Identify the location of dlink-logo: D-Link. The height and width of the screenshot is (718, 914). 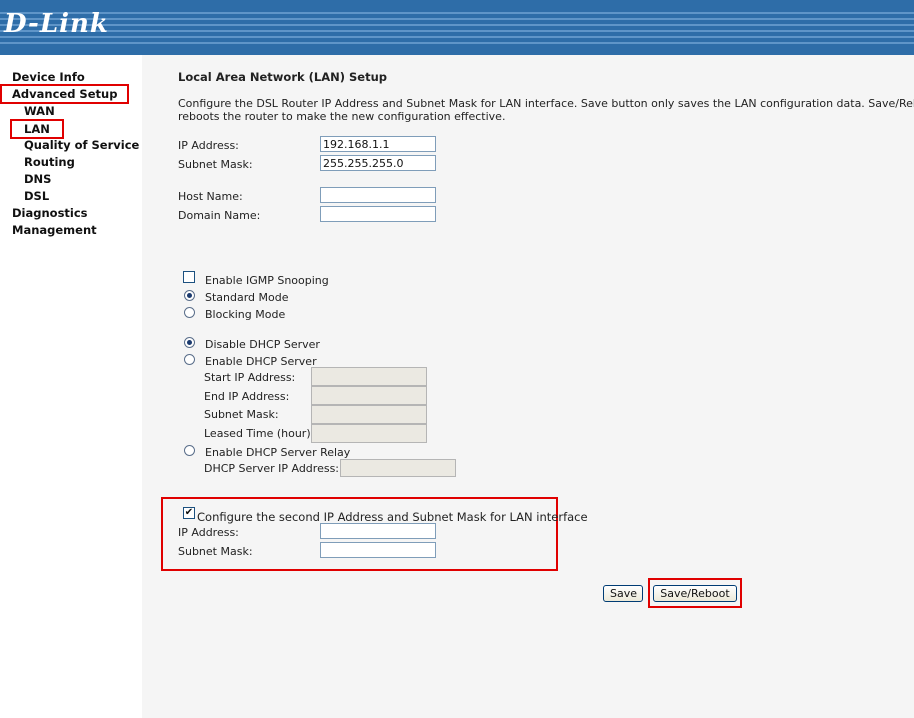
(56, 24).